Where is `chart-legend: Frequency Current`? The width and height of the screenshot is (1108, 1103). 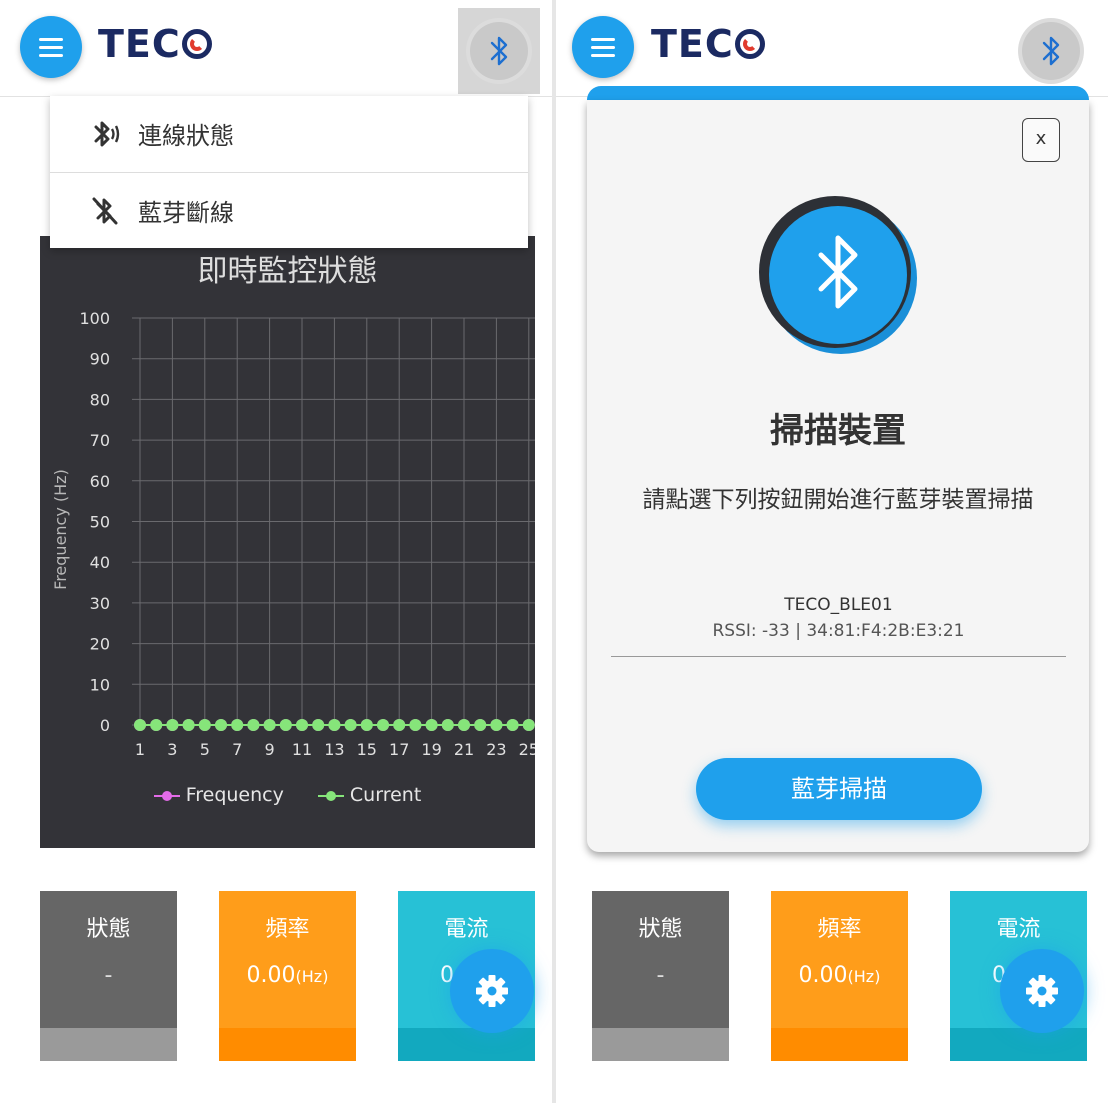 chart-legend: Frequency Current is located at coordinates (287, 795).